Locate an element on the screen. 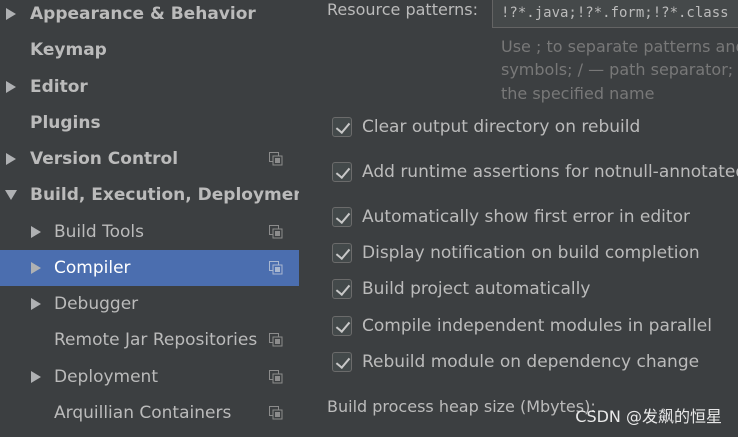 The height and width of the screenshot is (437, 738). sidebar-item-appearance-behavior: Appearance & Behavior is located at coordinates (149, 16).